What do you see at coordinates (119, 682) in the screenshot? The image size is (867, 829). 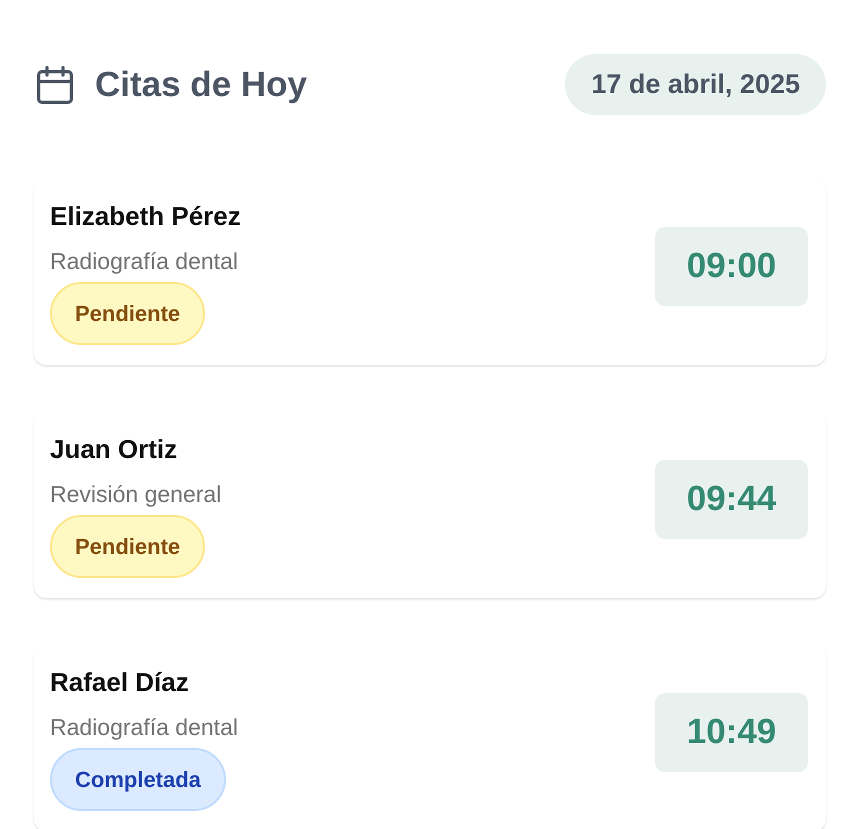 I see `patient-name: Rafael Díaz` at bounding box center [119, 682].